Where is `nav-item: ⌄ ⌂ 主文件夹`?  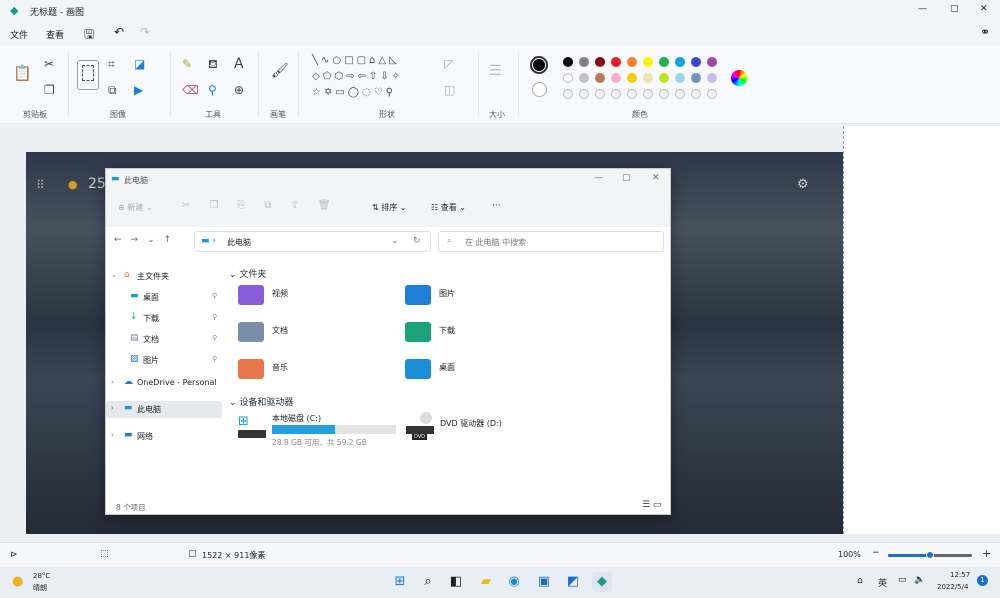 nav-item: ⌄ ⌂ 主文件夹 is located at coordinates (164, 276).